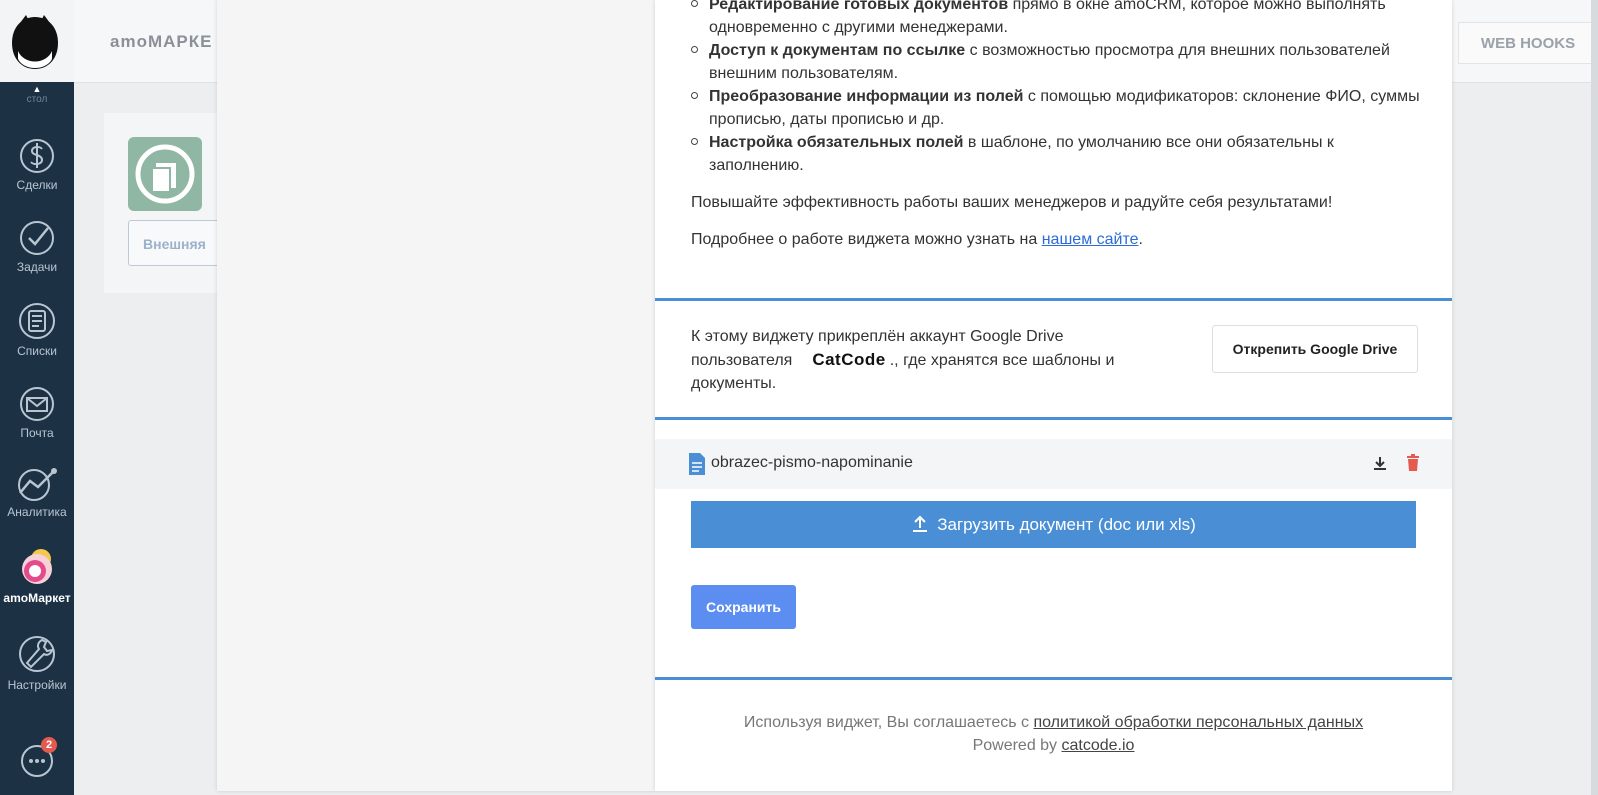 This screenshot has height=795, width=1598. Describe the element at coordinates (849, 359) in the screenshot. I see `account-user: CatCode` at that location.